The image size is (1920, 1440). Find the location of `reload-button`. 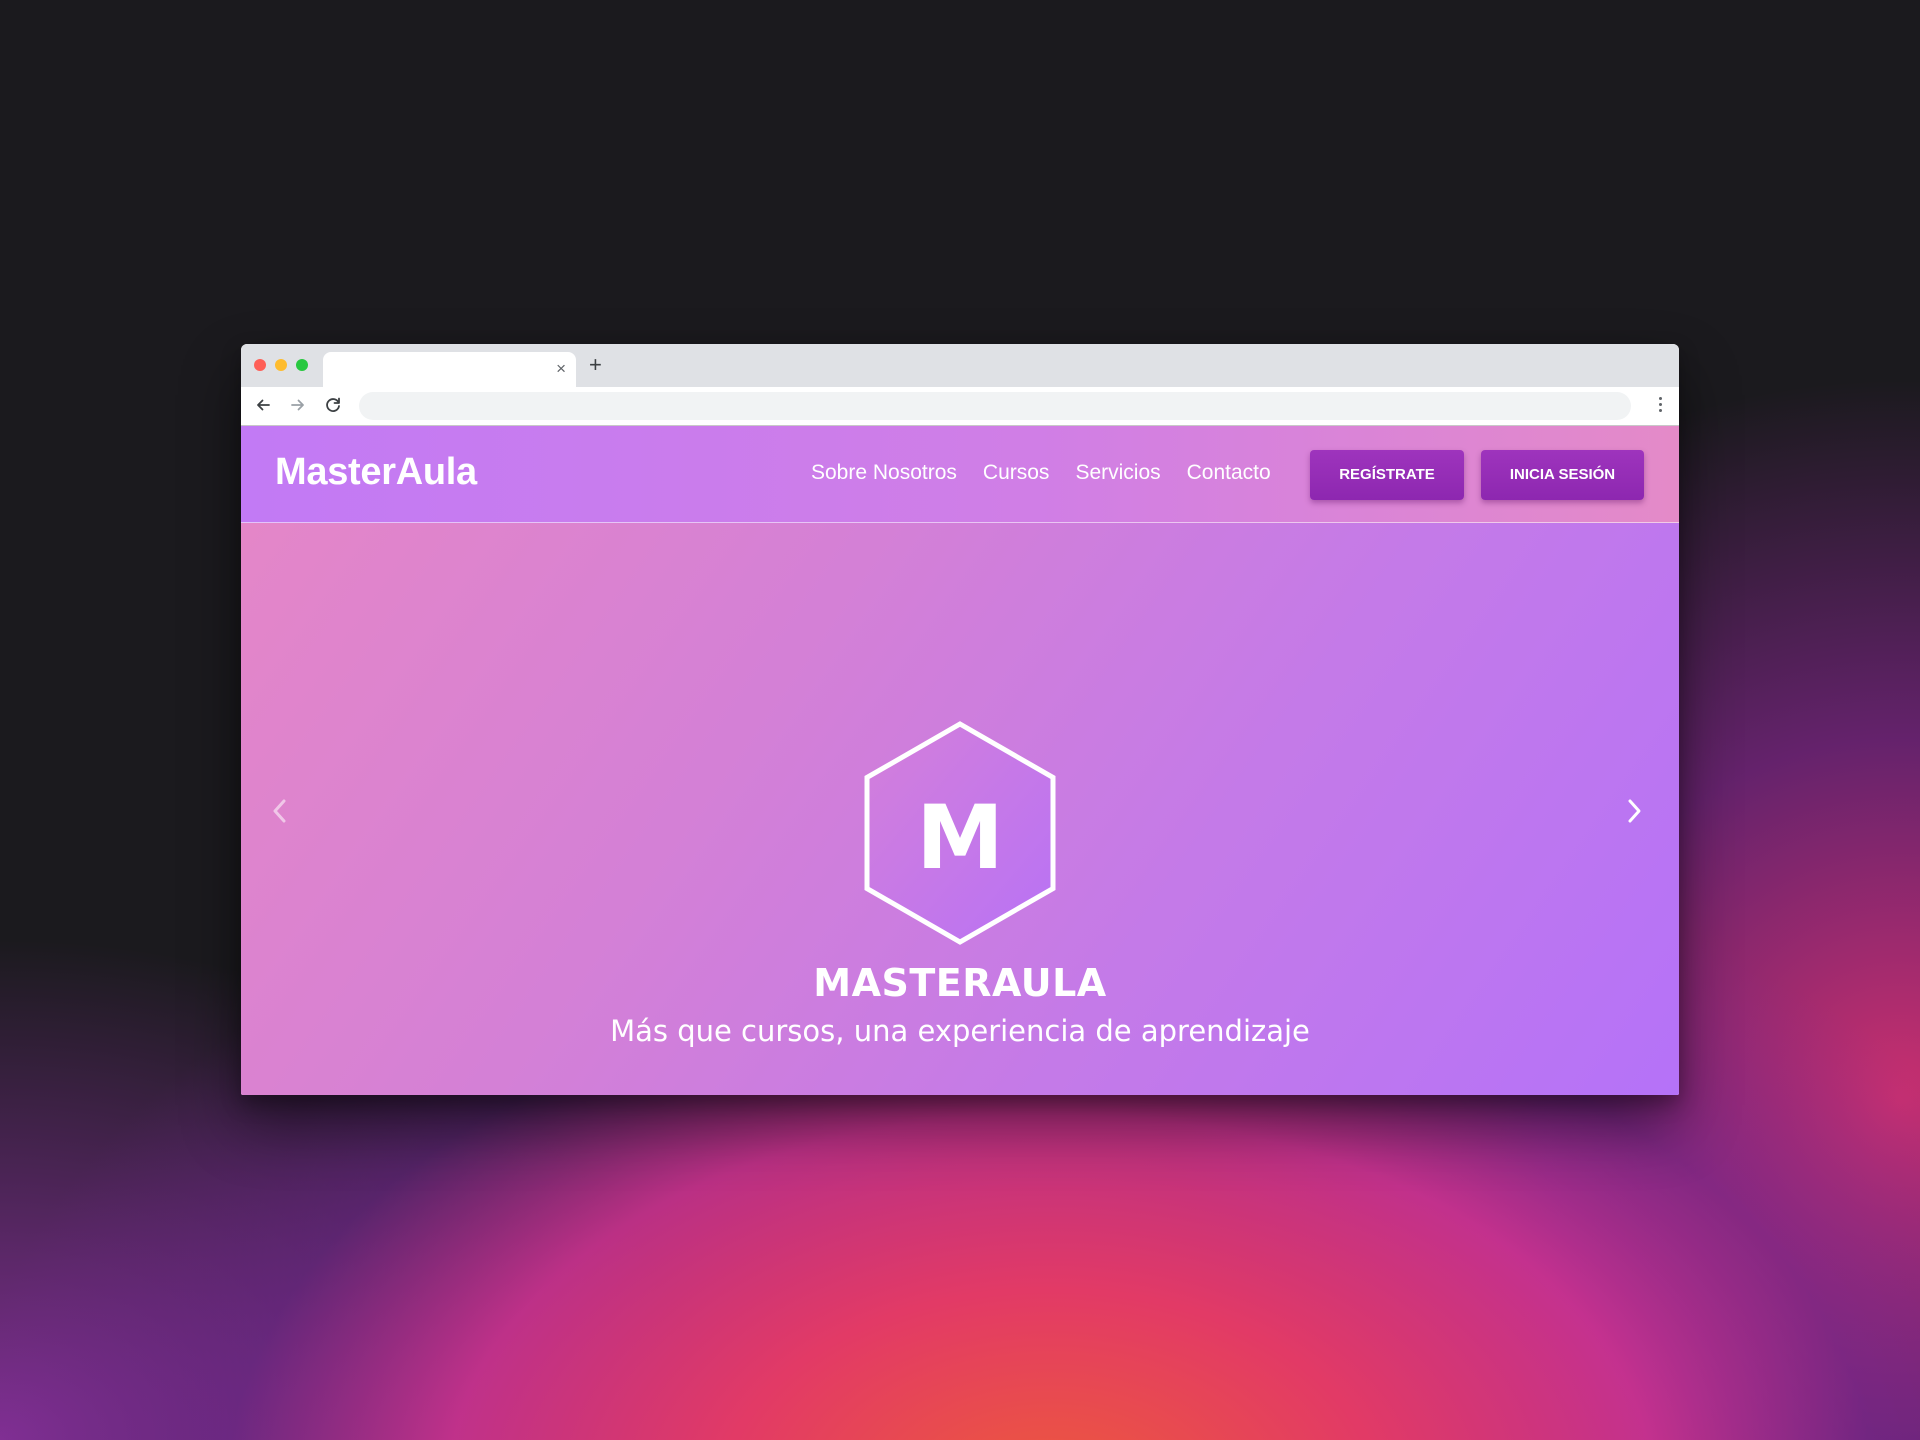

reload-button is located at coordinates (333, 405).